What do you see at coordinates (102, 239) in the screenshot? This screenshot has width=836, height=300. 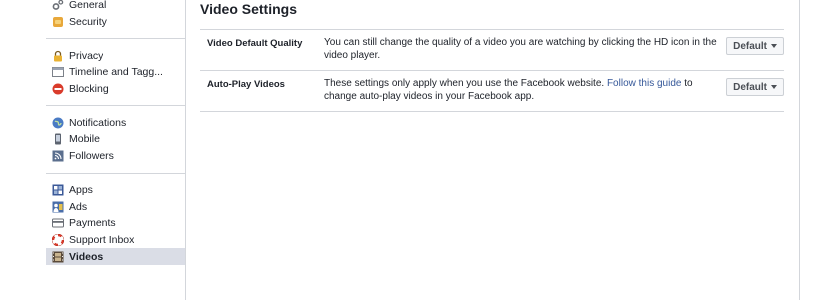 I see `sidebar-item-label: Support Inbox` at bounding box center [102, 239].